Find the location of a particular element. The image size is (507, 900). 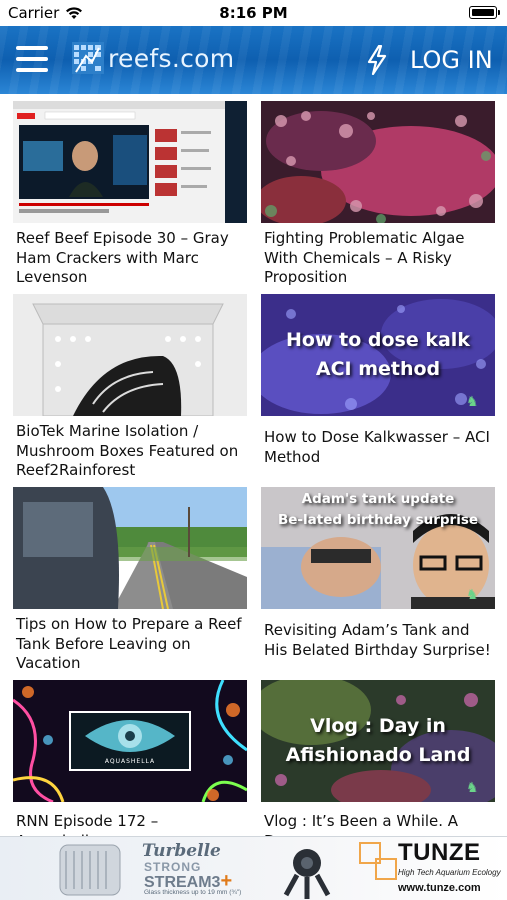

thumbnail-overlay-text: How to dose kalk ACI method is located at coordinates (378, 355).